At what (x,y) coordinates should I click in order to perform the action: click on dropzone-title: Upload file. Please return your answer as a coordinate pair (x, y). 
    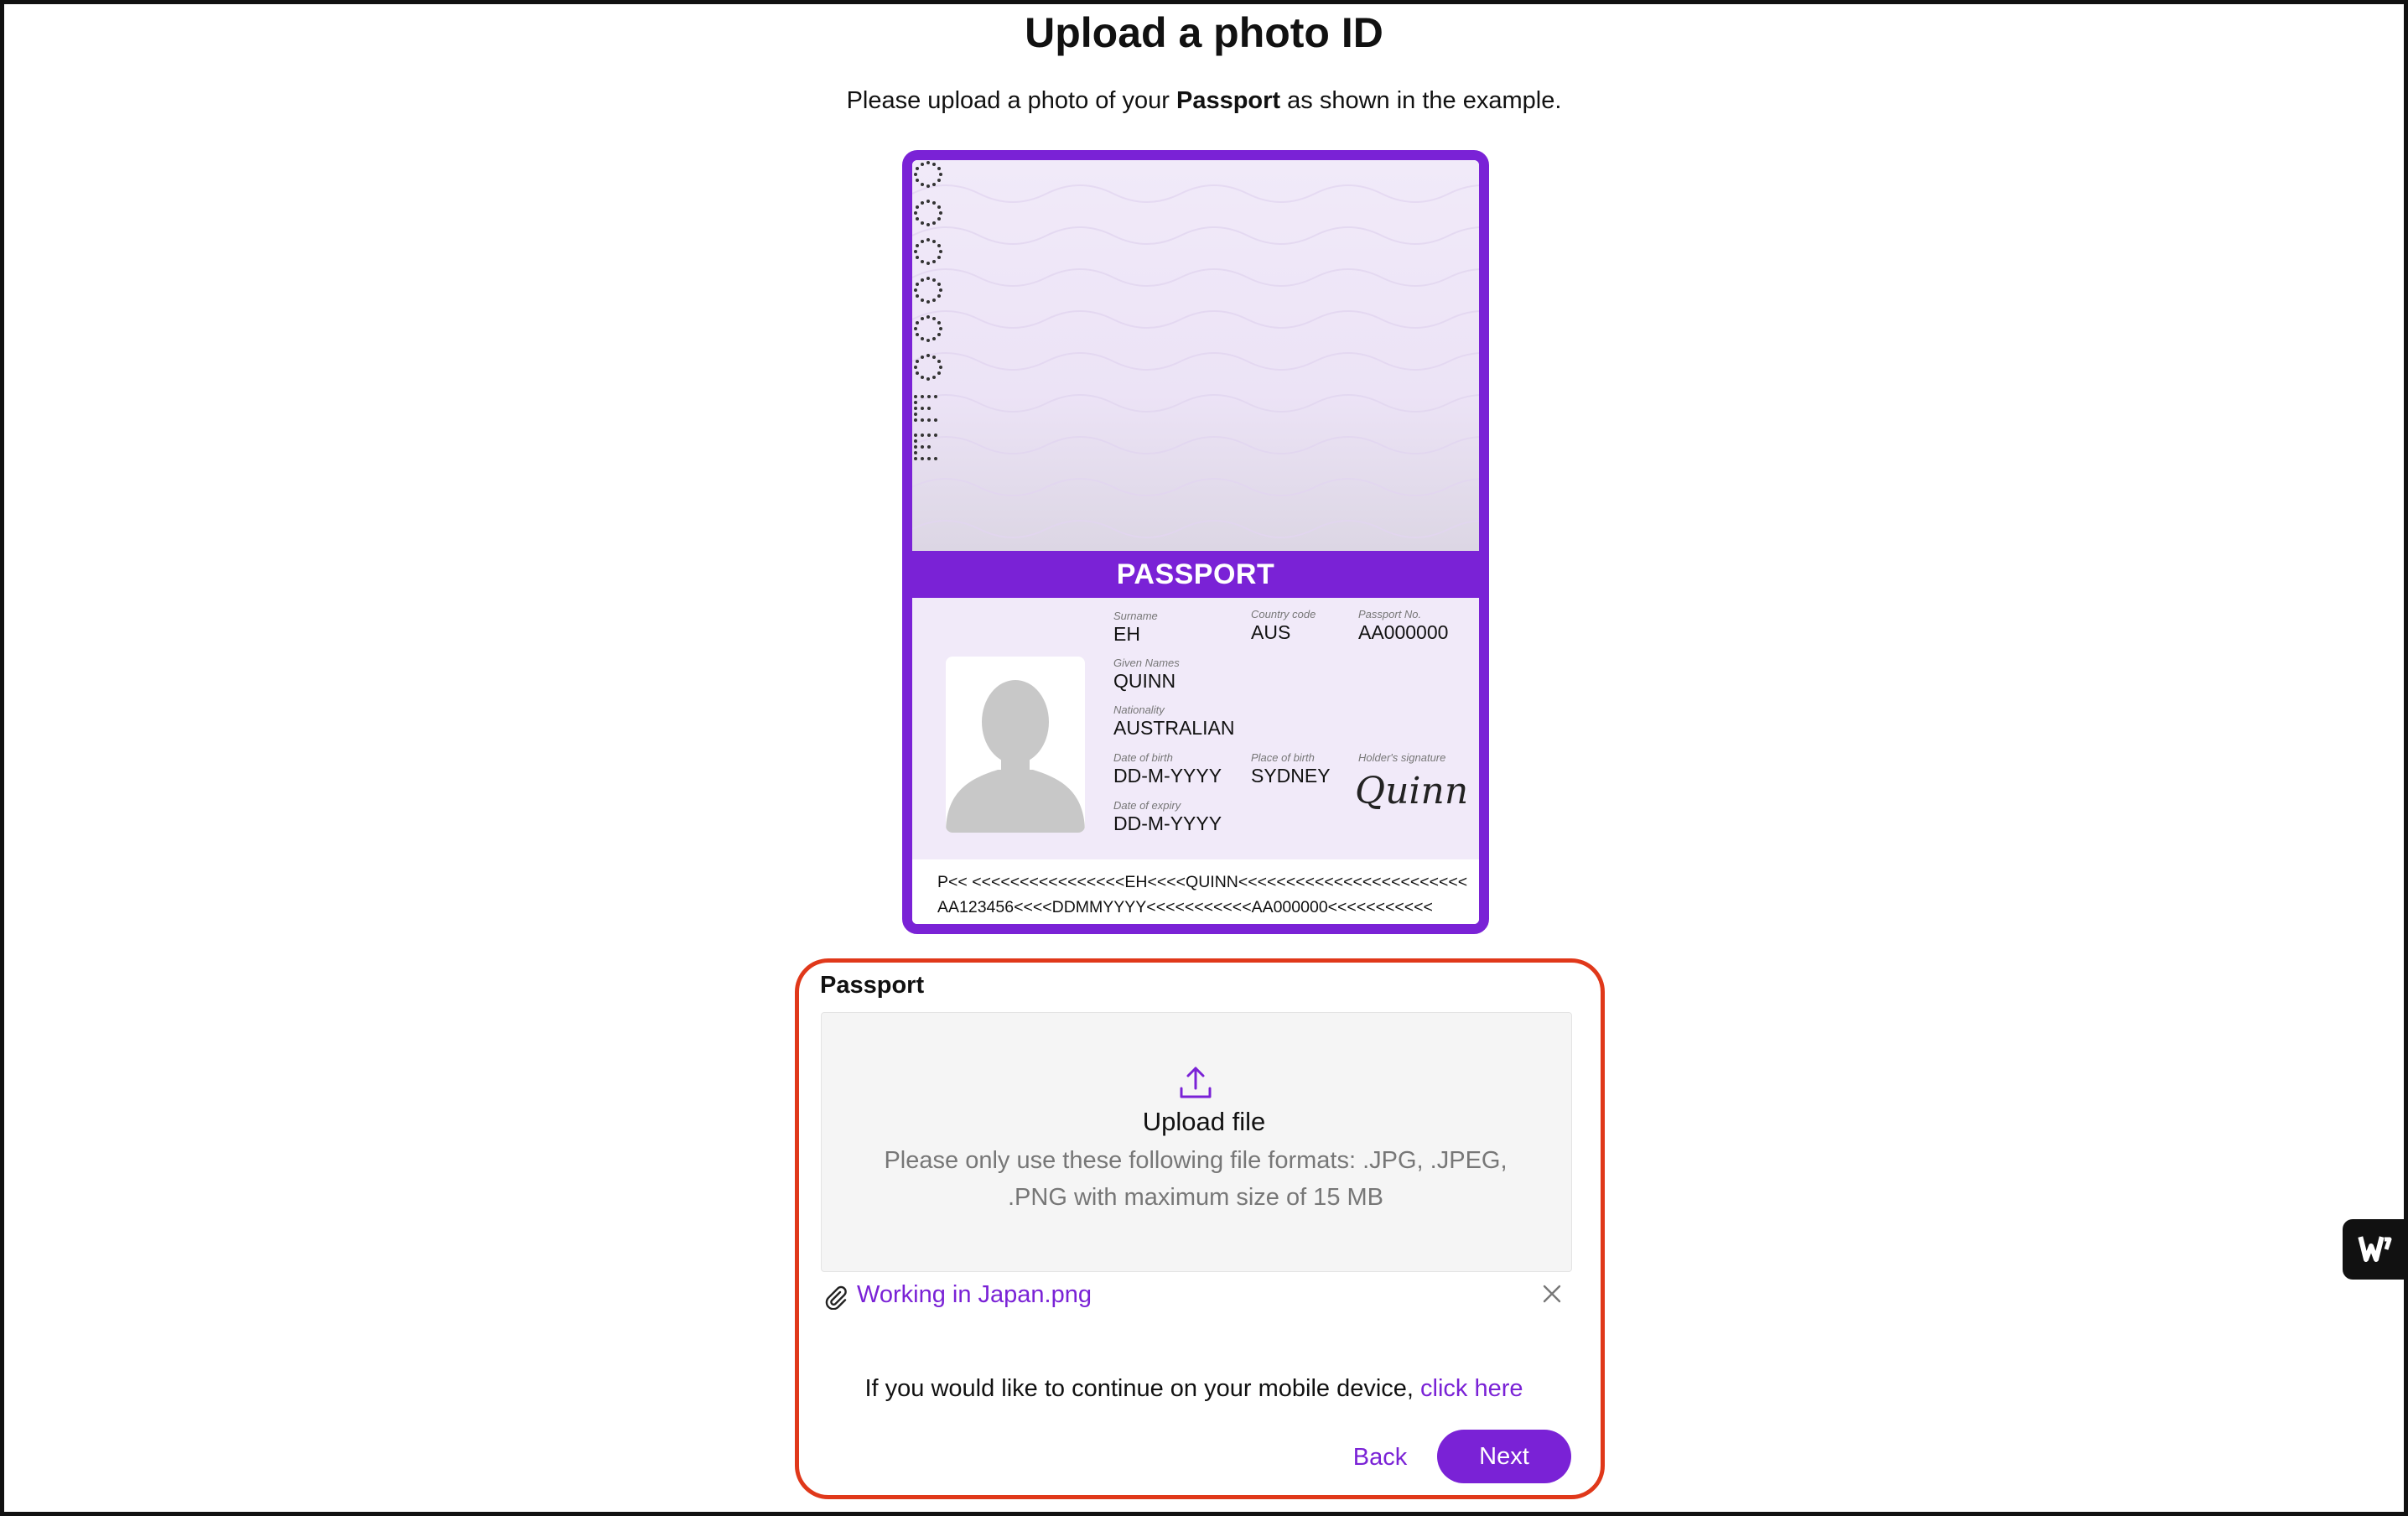
    Looking at the image, I should click on (1204, 1121).